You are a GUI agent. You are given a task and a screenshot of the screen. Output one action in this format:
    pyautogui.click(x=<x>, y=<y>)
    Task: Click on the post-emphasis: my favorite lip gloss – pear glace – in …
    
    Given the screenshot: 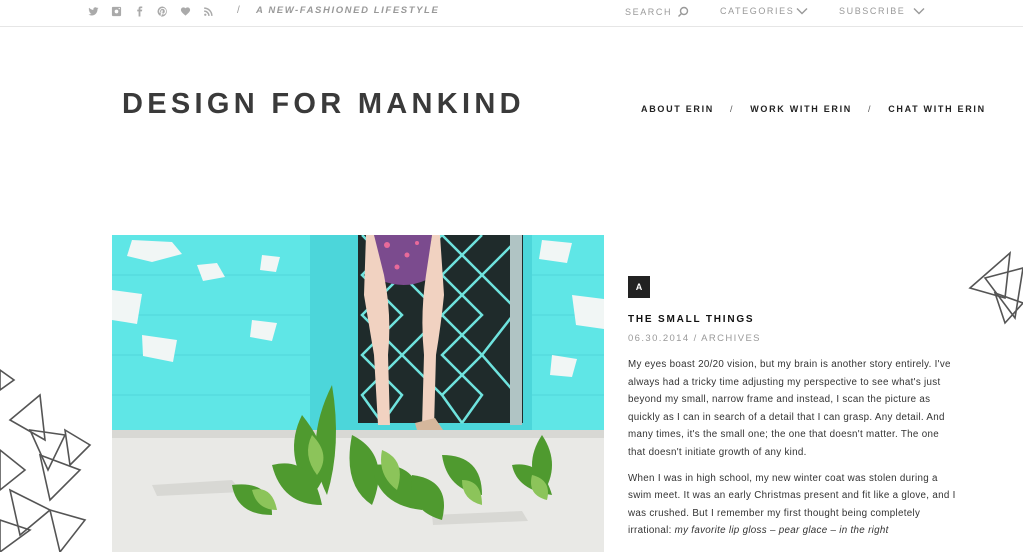 What is the action you would take?
    pyautogui.click(x=781, y=531)
    